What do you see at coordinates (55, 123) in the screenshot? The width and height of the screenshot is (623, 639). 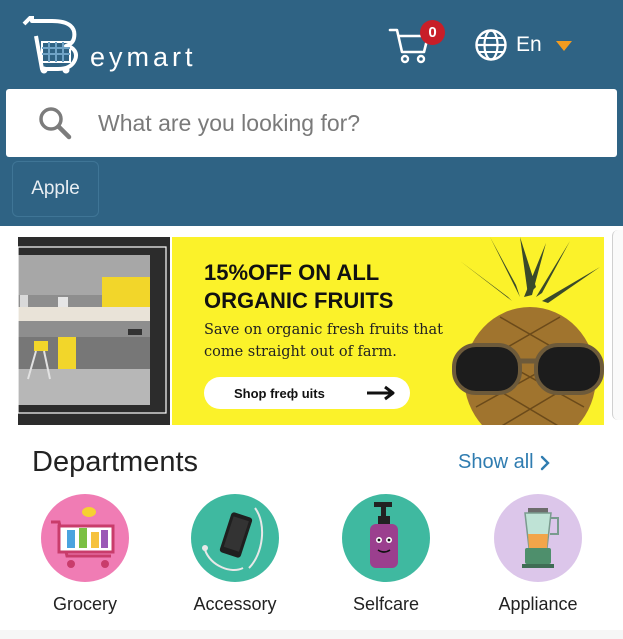 I see `search-icon` at bounding box center [55, 123].